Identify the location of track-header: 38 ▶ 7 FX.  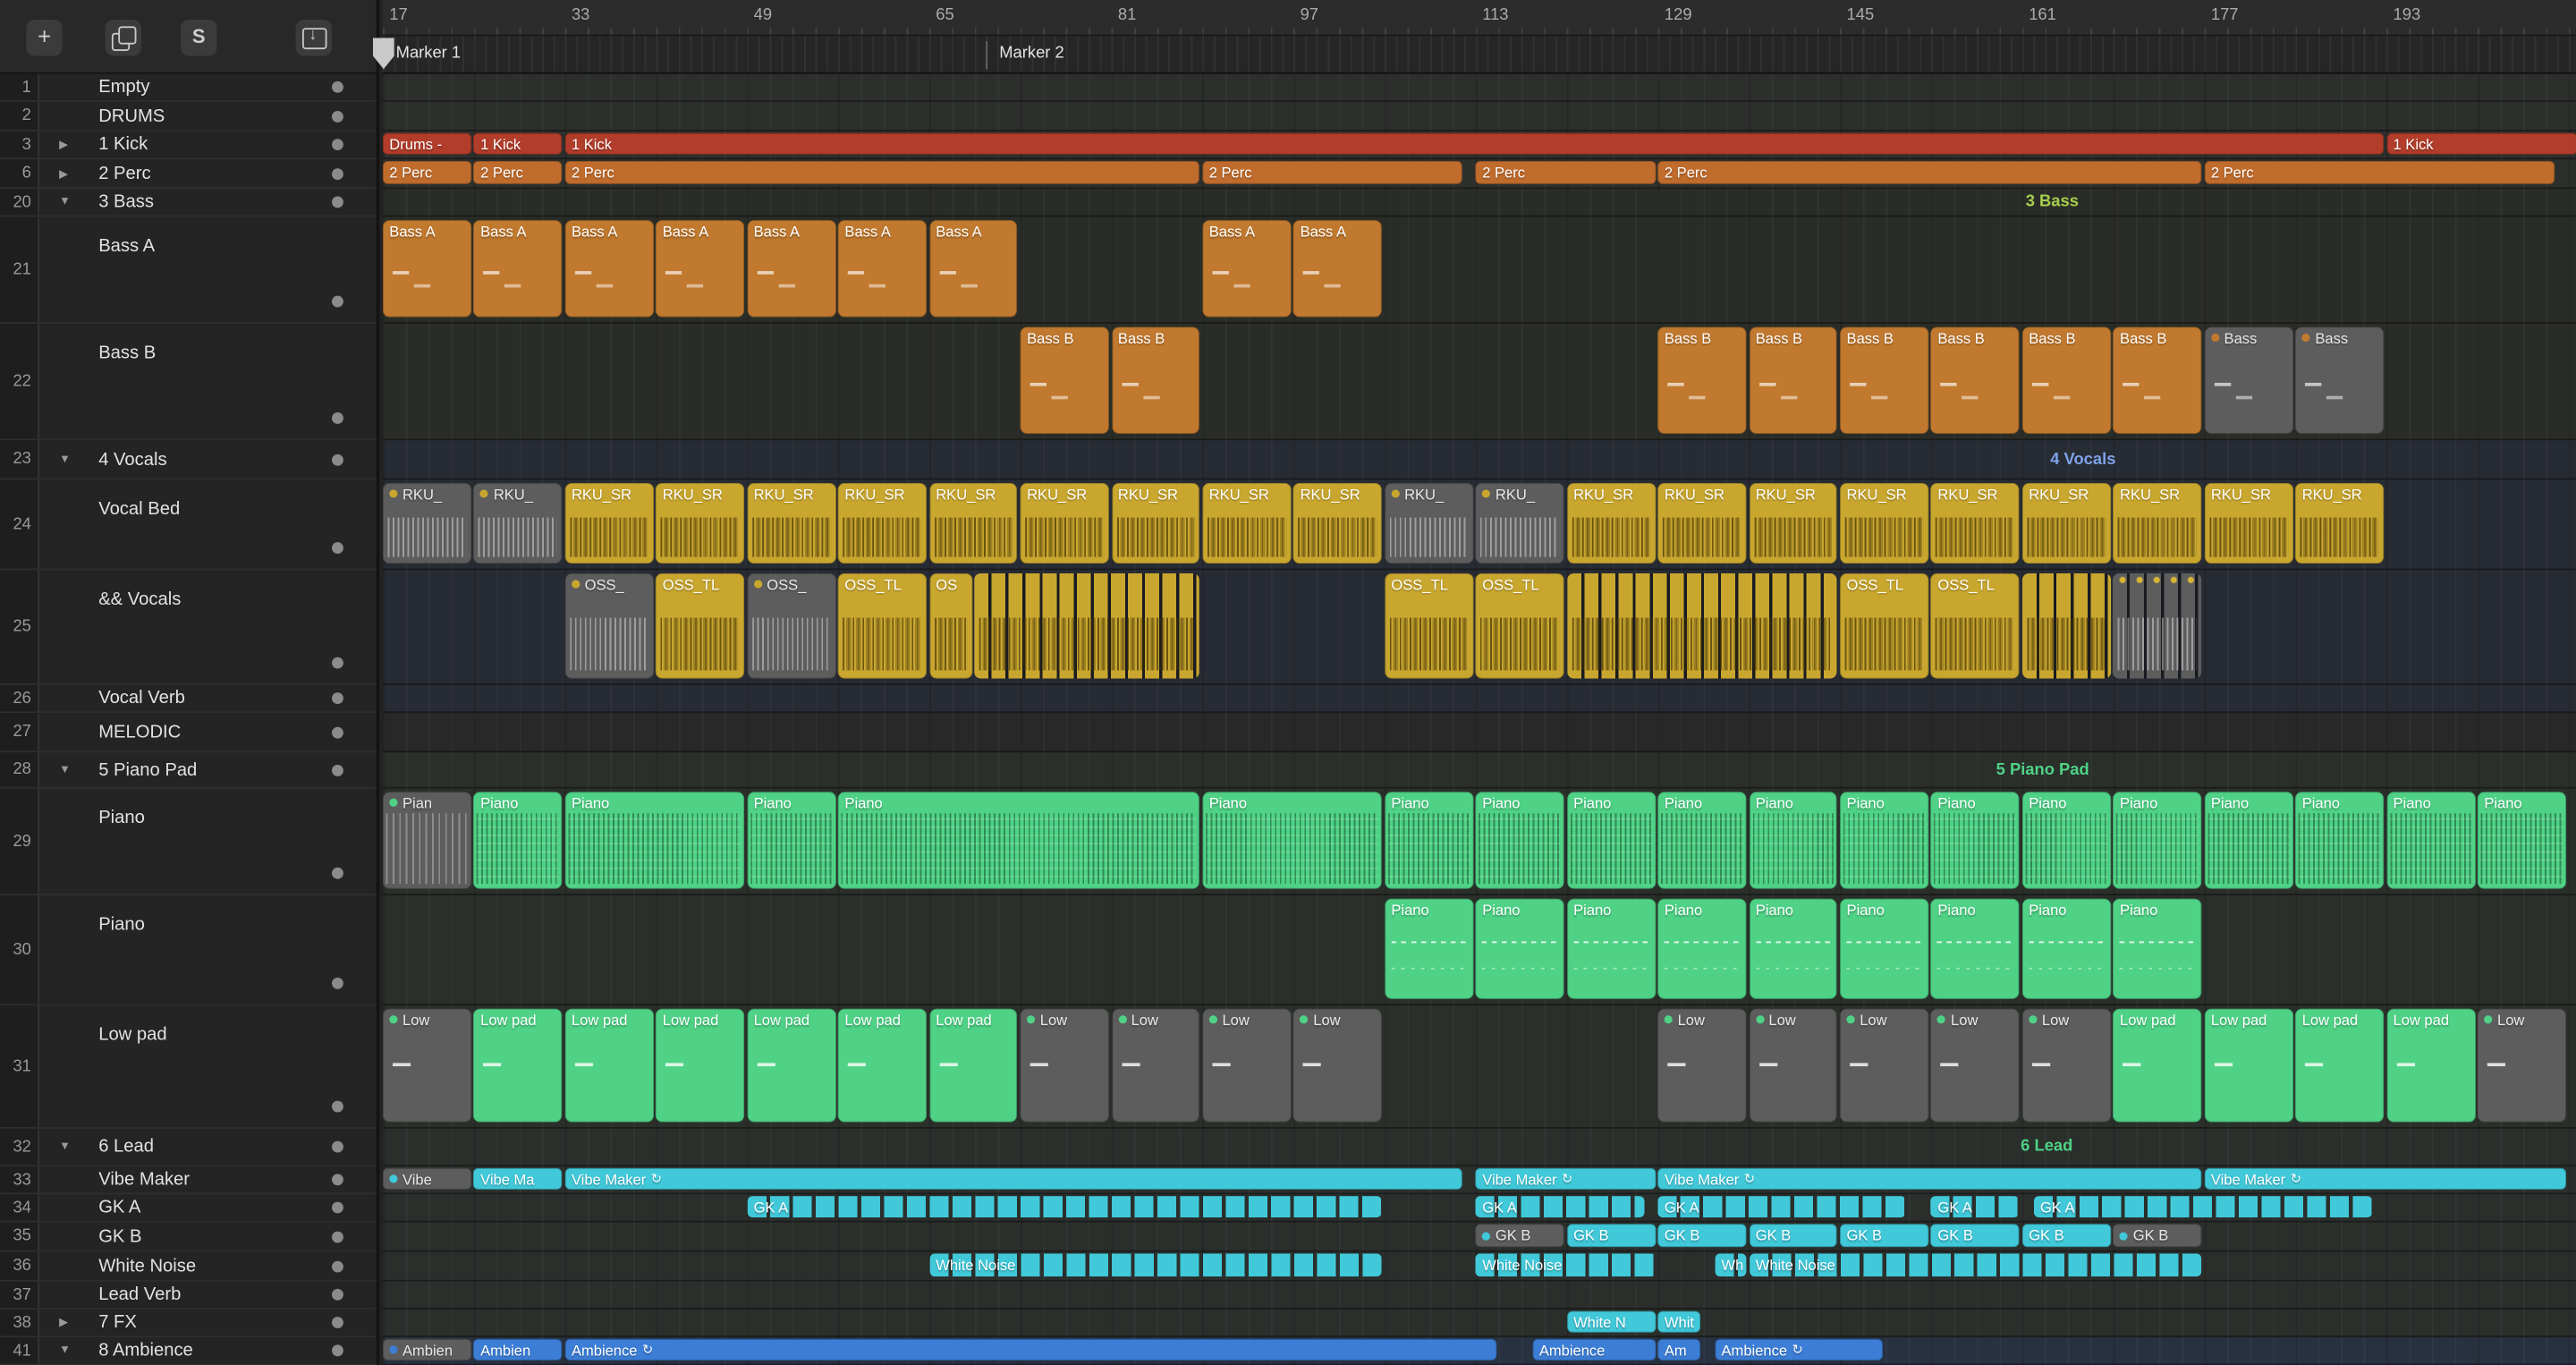
(188, 1323).